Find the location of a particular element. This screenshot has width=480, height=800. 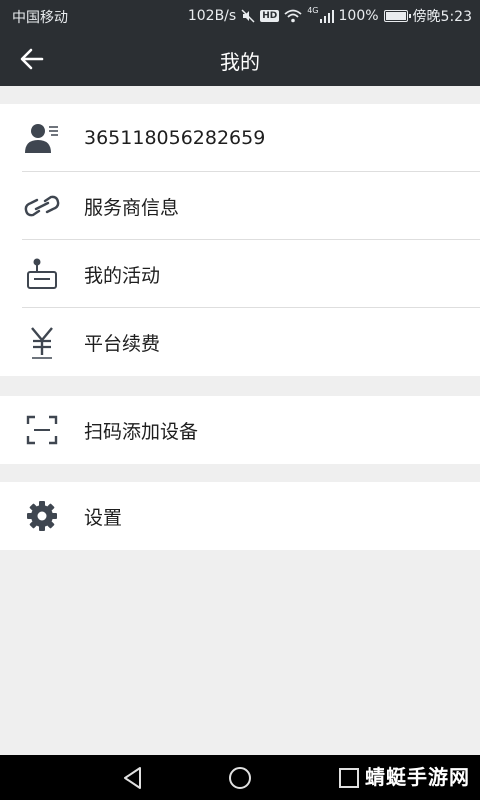

menu-group-settings: 设置 is located at coordinates (240, 516).